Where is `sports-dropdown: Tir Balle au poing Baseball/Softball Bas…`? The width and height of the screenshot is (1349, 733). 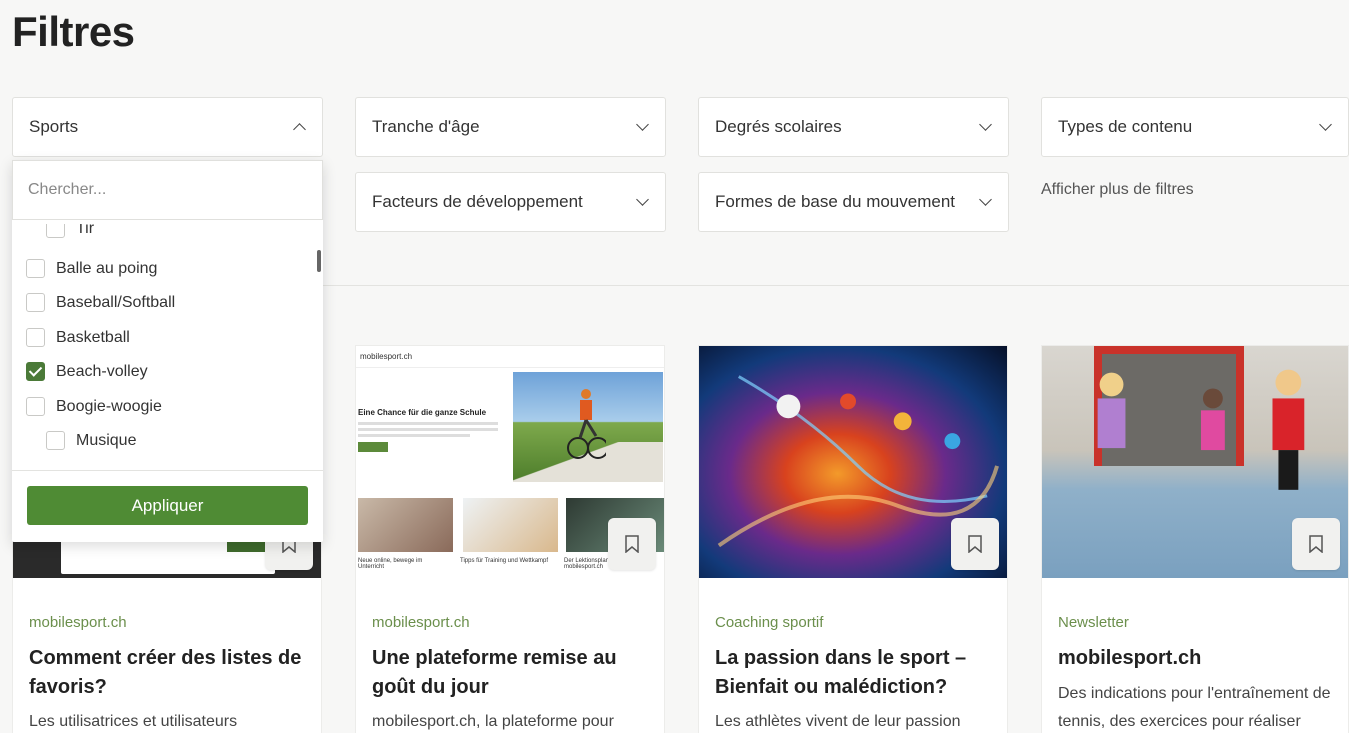
sports-dropdown: Tir Balle au poing Baseball/Softball Bas… is located at coordinates (167, 351).